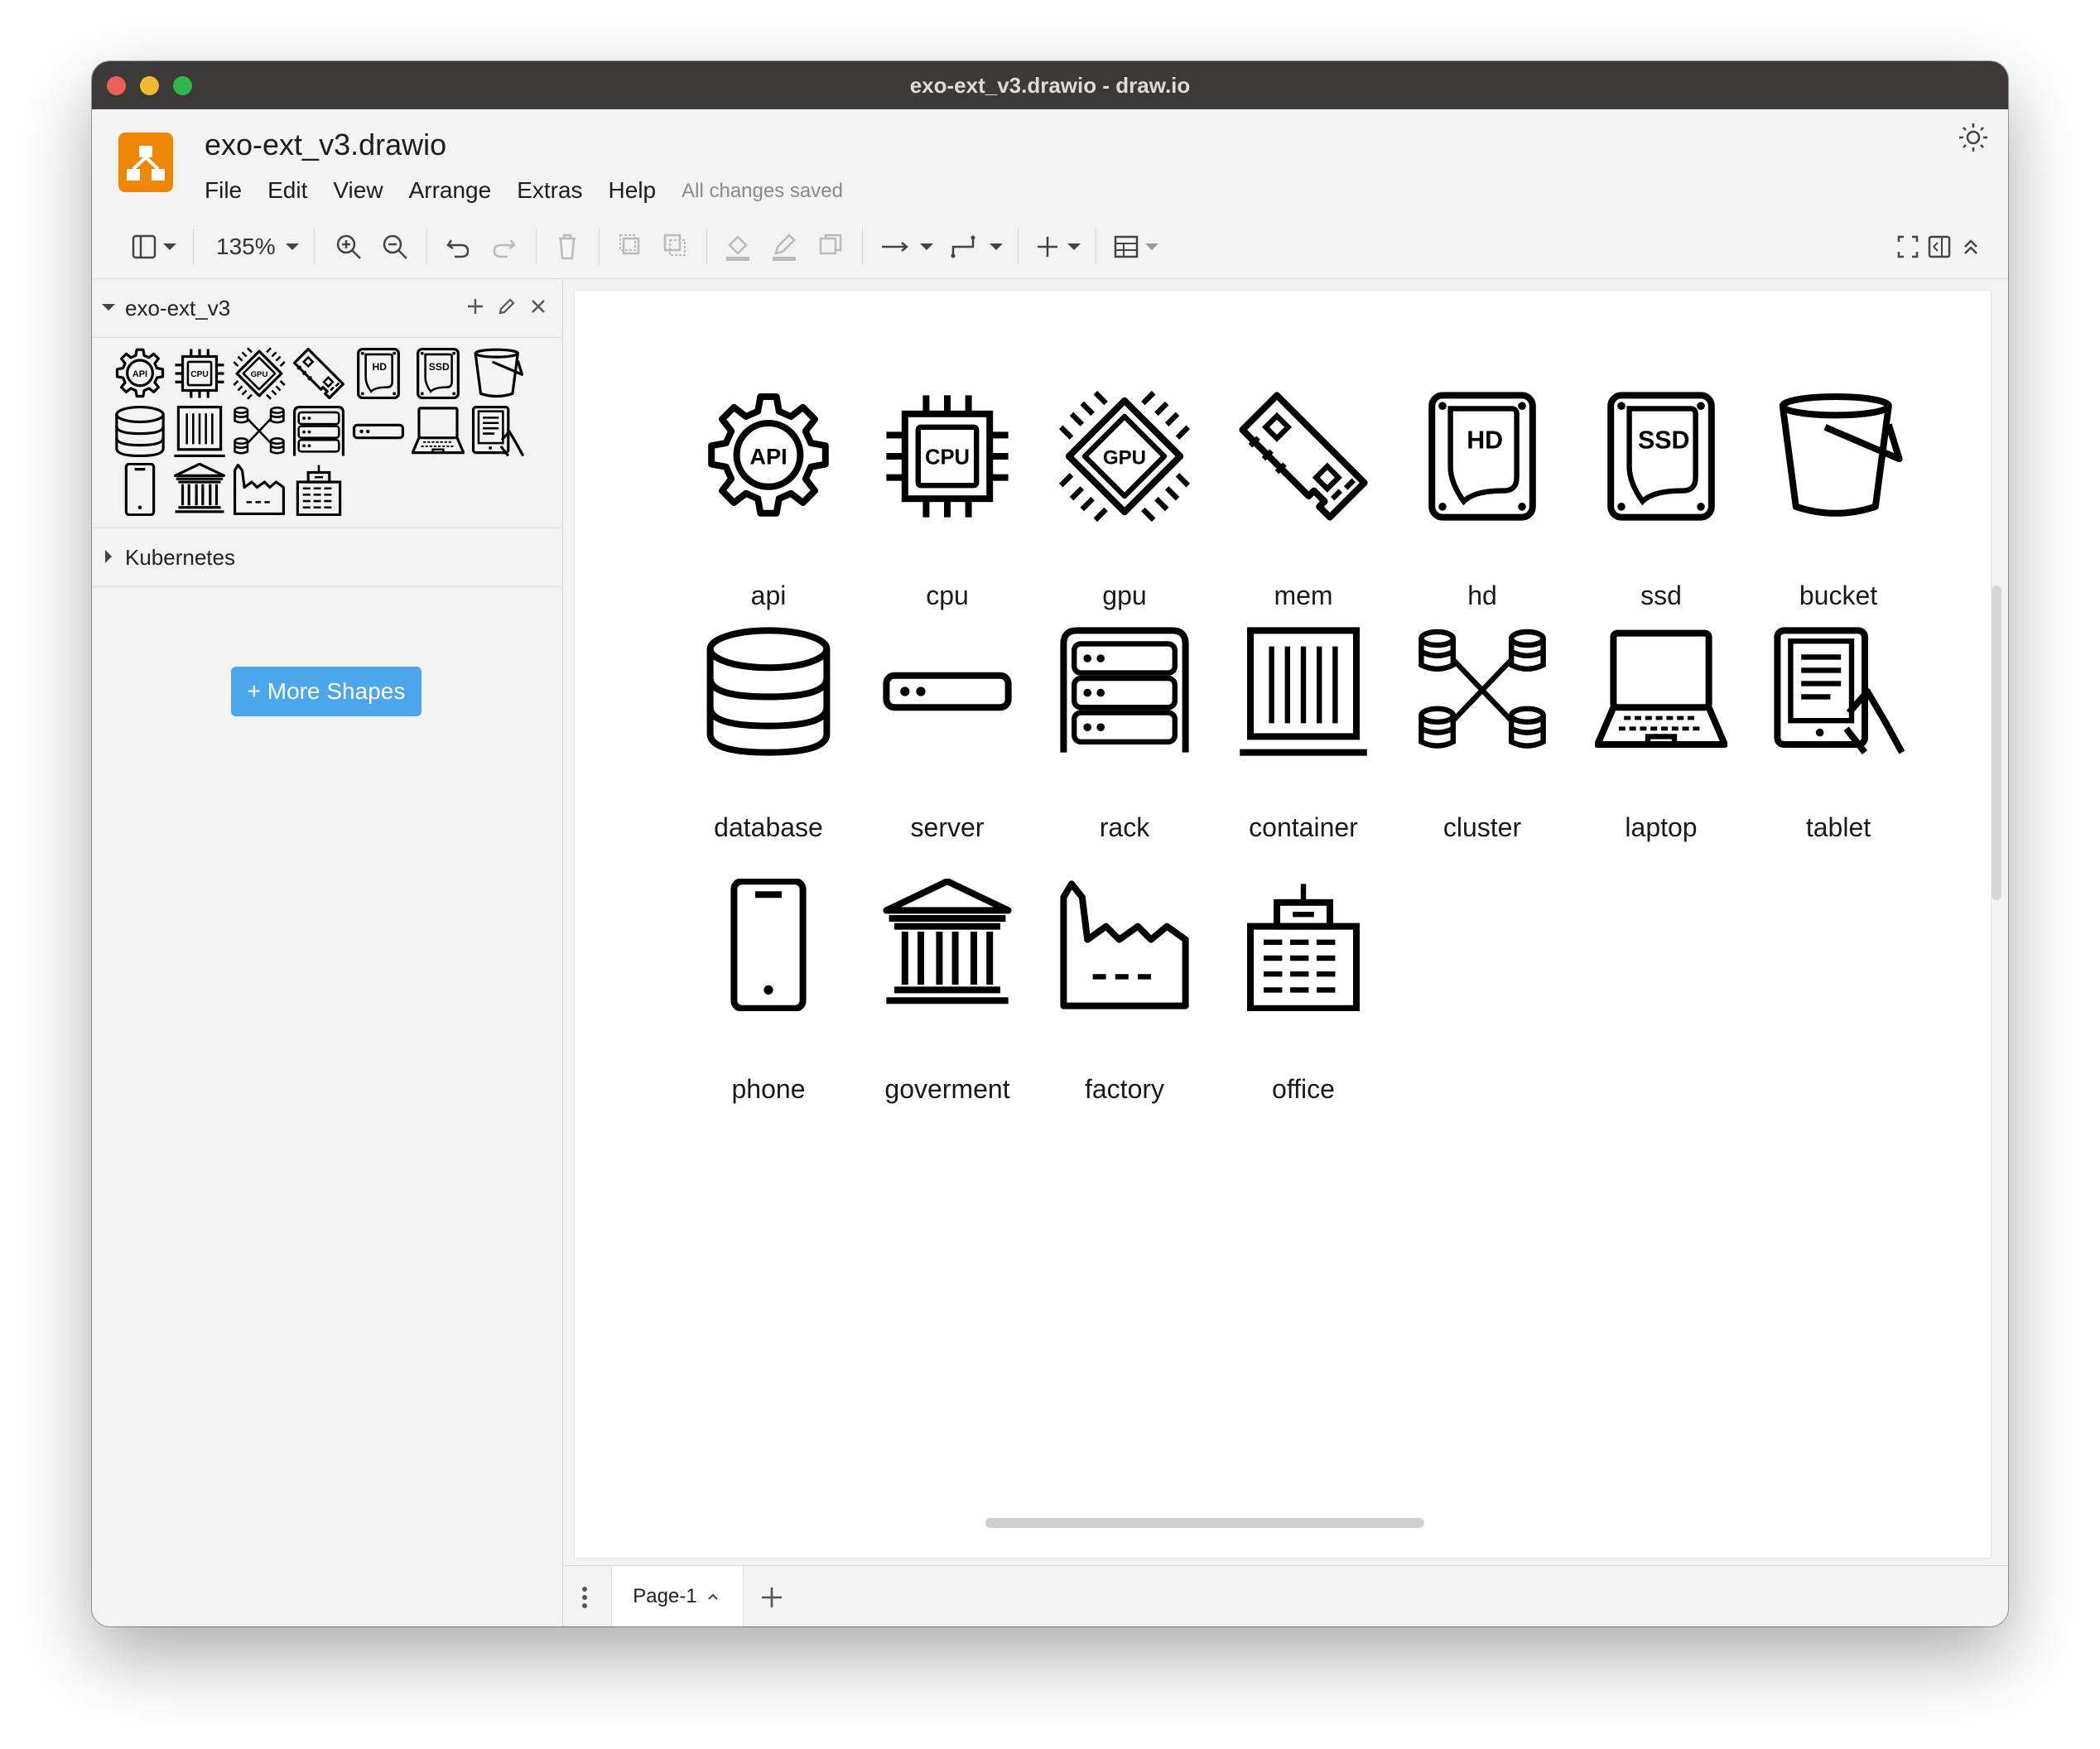 The width and height of the screenshot is (2100, 1749). Describe the element at coordinates (1124, 997) in the screenshot. I see `shape-factory: factory` at that location.